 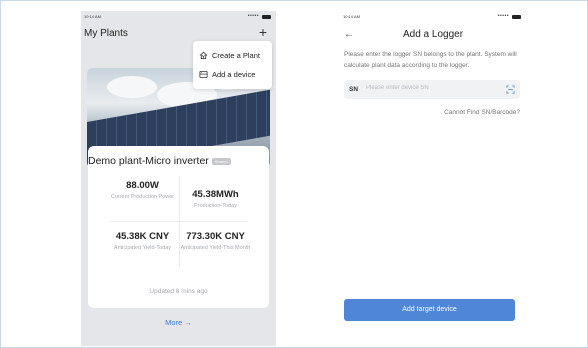 What do you see at coordinates (106, 33) in the screenshot?
I see `page-title: My Plants` at bounding box center [106, 33].